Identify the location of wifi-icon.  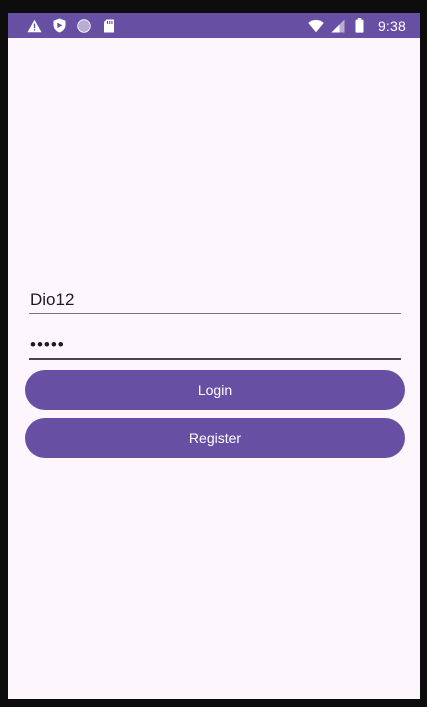
(316, 26).